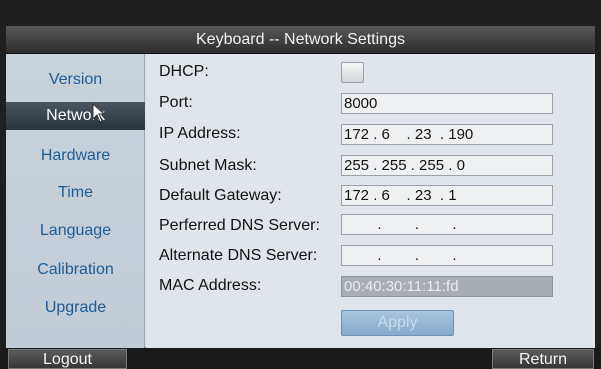  I want to click on sidebar-item-version: Version, so click(75, 80).